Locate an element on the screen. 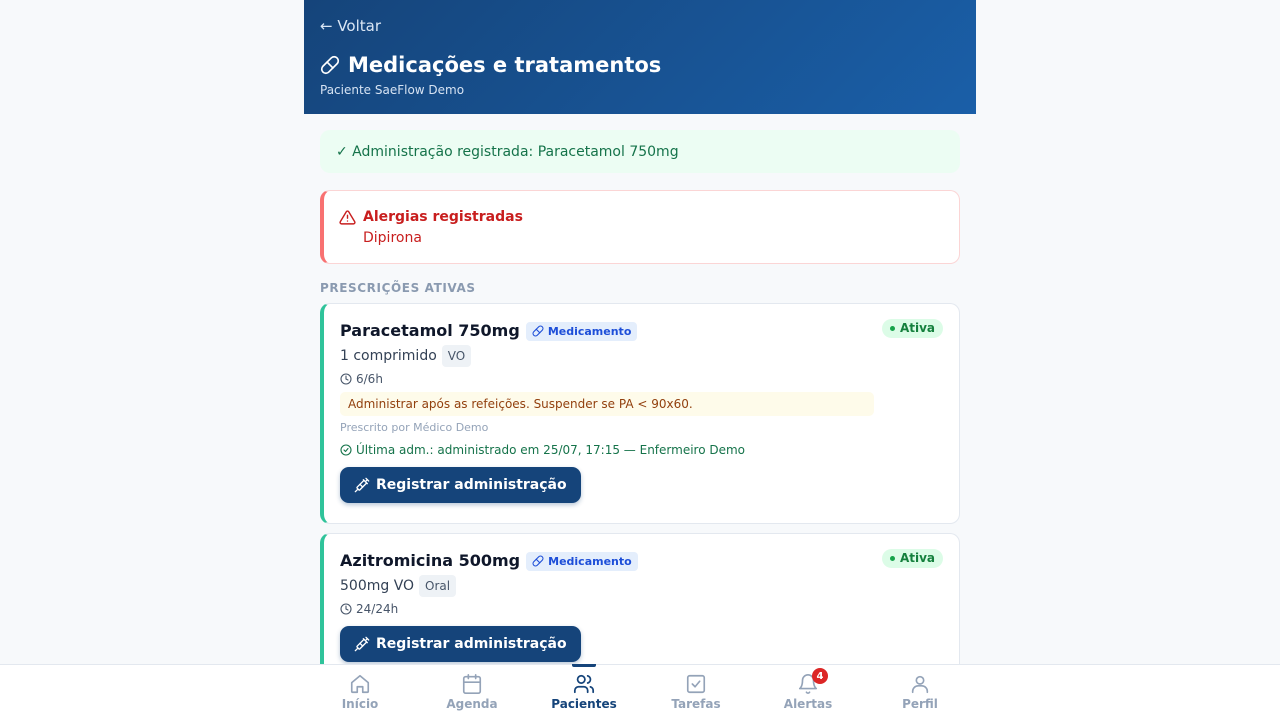 The height and width of the screenshot is (720, 1280). nav-label: Início is located at coordinates (360, 704).